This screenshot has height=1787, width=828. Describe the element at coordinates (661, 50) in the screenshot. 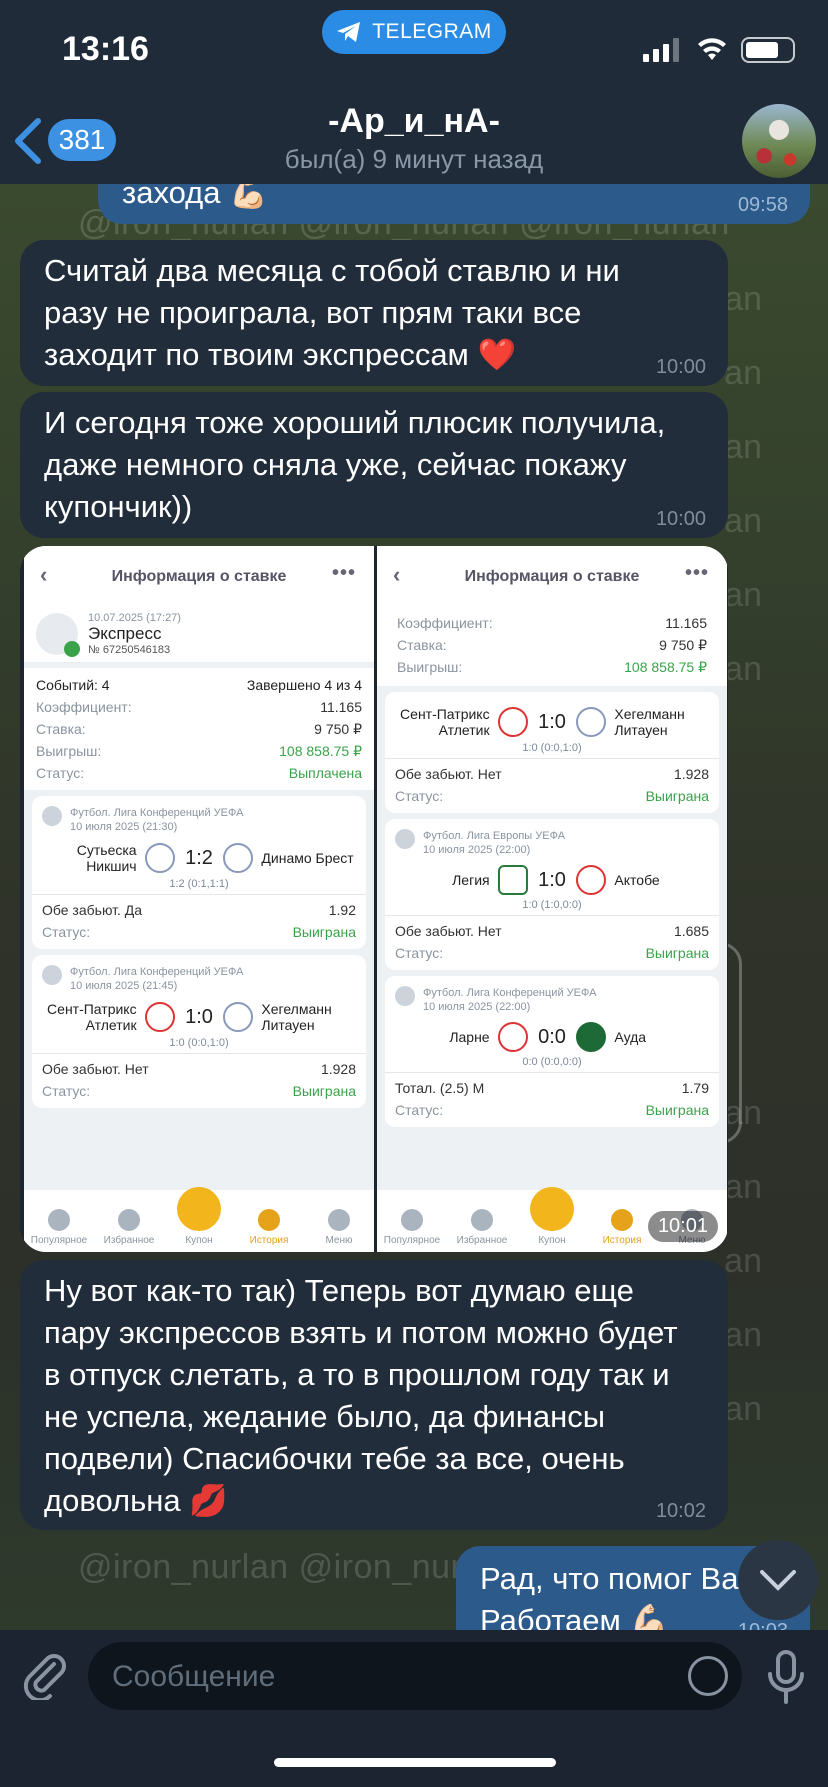

I see `signal-icon` at that location.